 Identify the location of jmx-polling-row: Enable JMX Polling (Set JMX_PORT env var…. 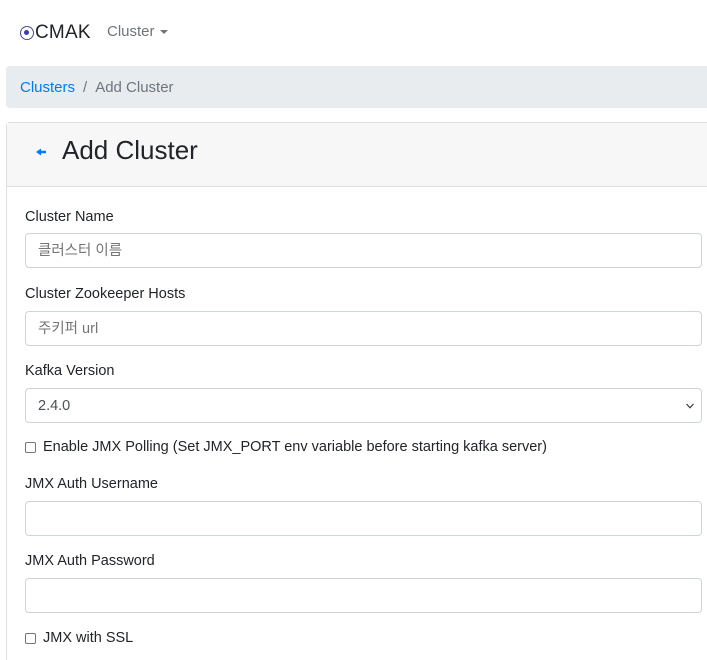
(286, 447).